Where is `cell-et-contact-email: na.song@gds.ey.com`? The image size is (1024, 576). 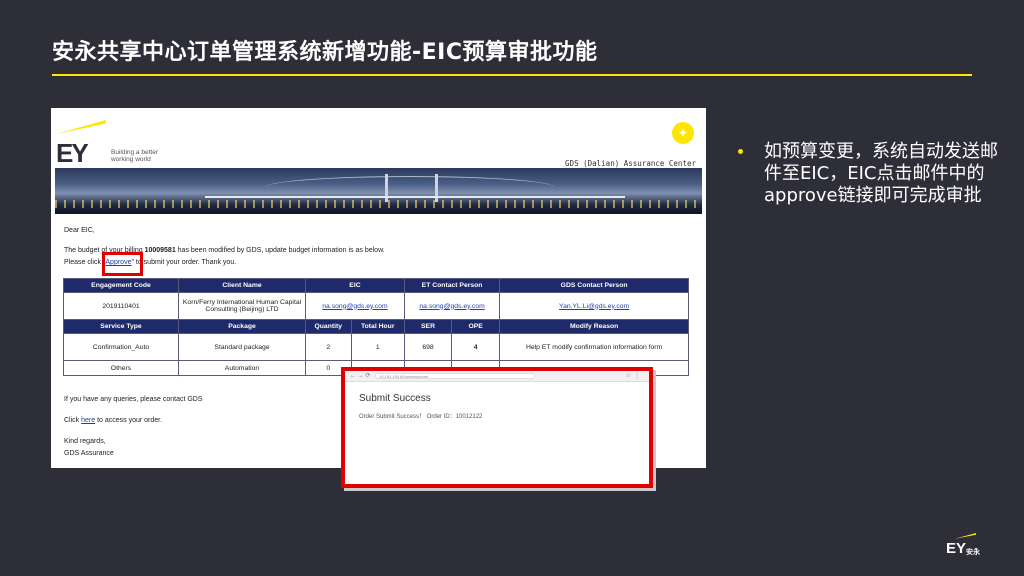 cell-et-contact-email: na.song@gds.ey.com is located at coordinates (452, 306).